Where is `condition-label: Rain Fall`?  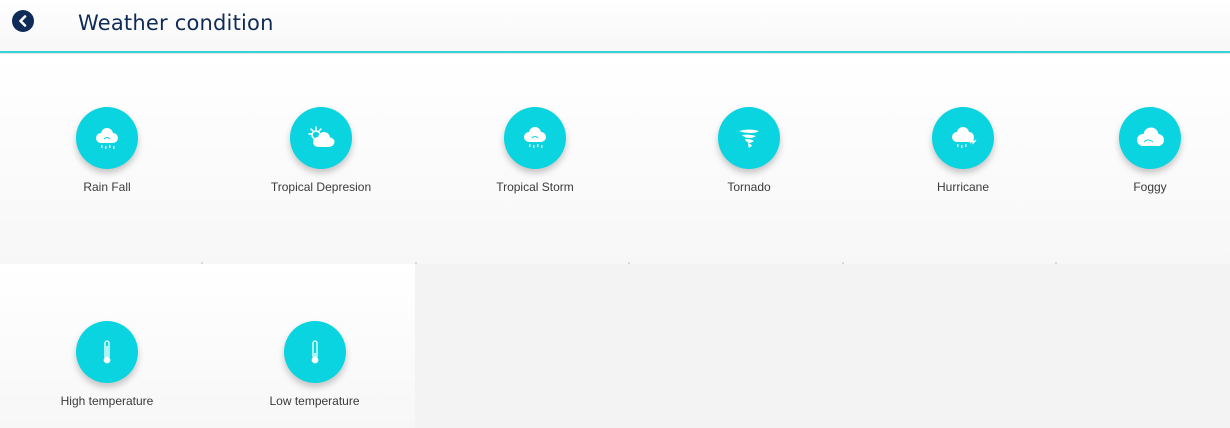 condition-label: Rain Fall is located at coordinates (107, 187).